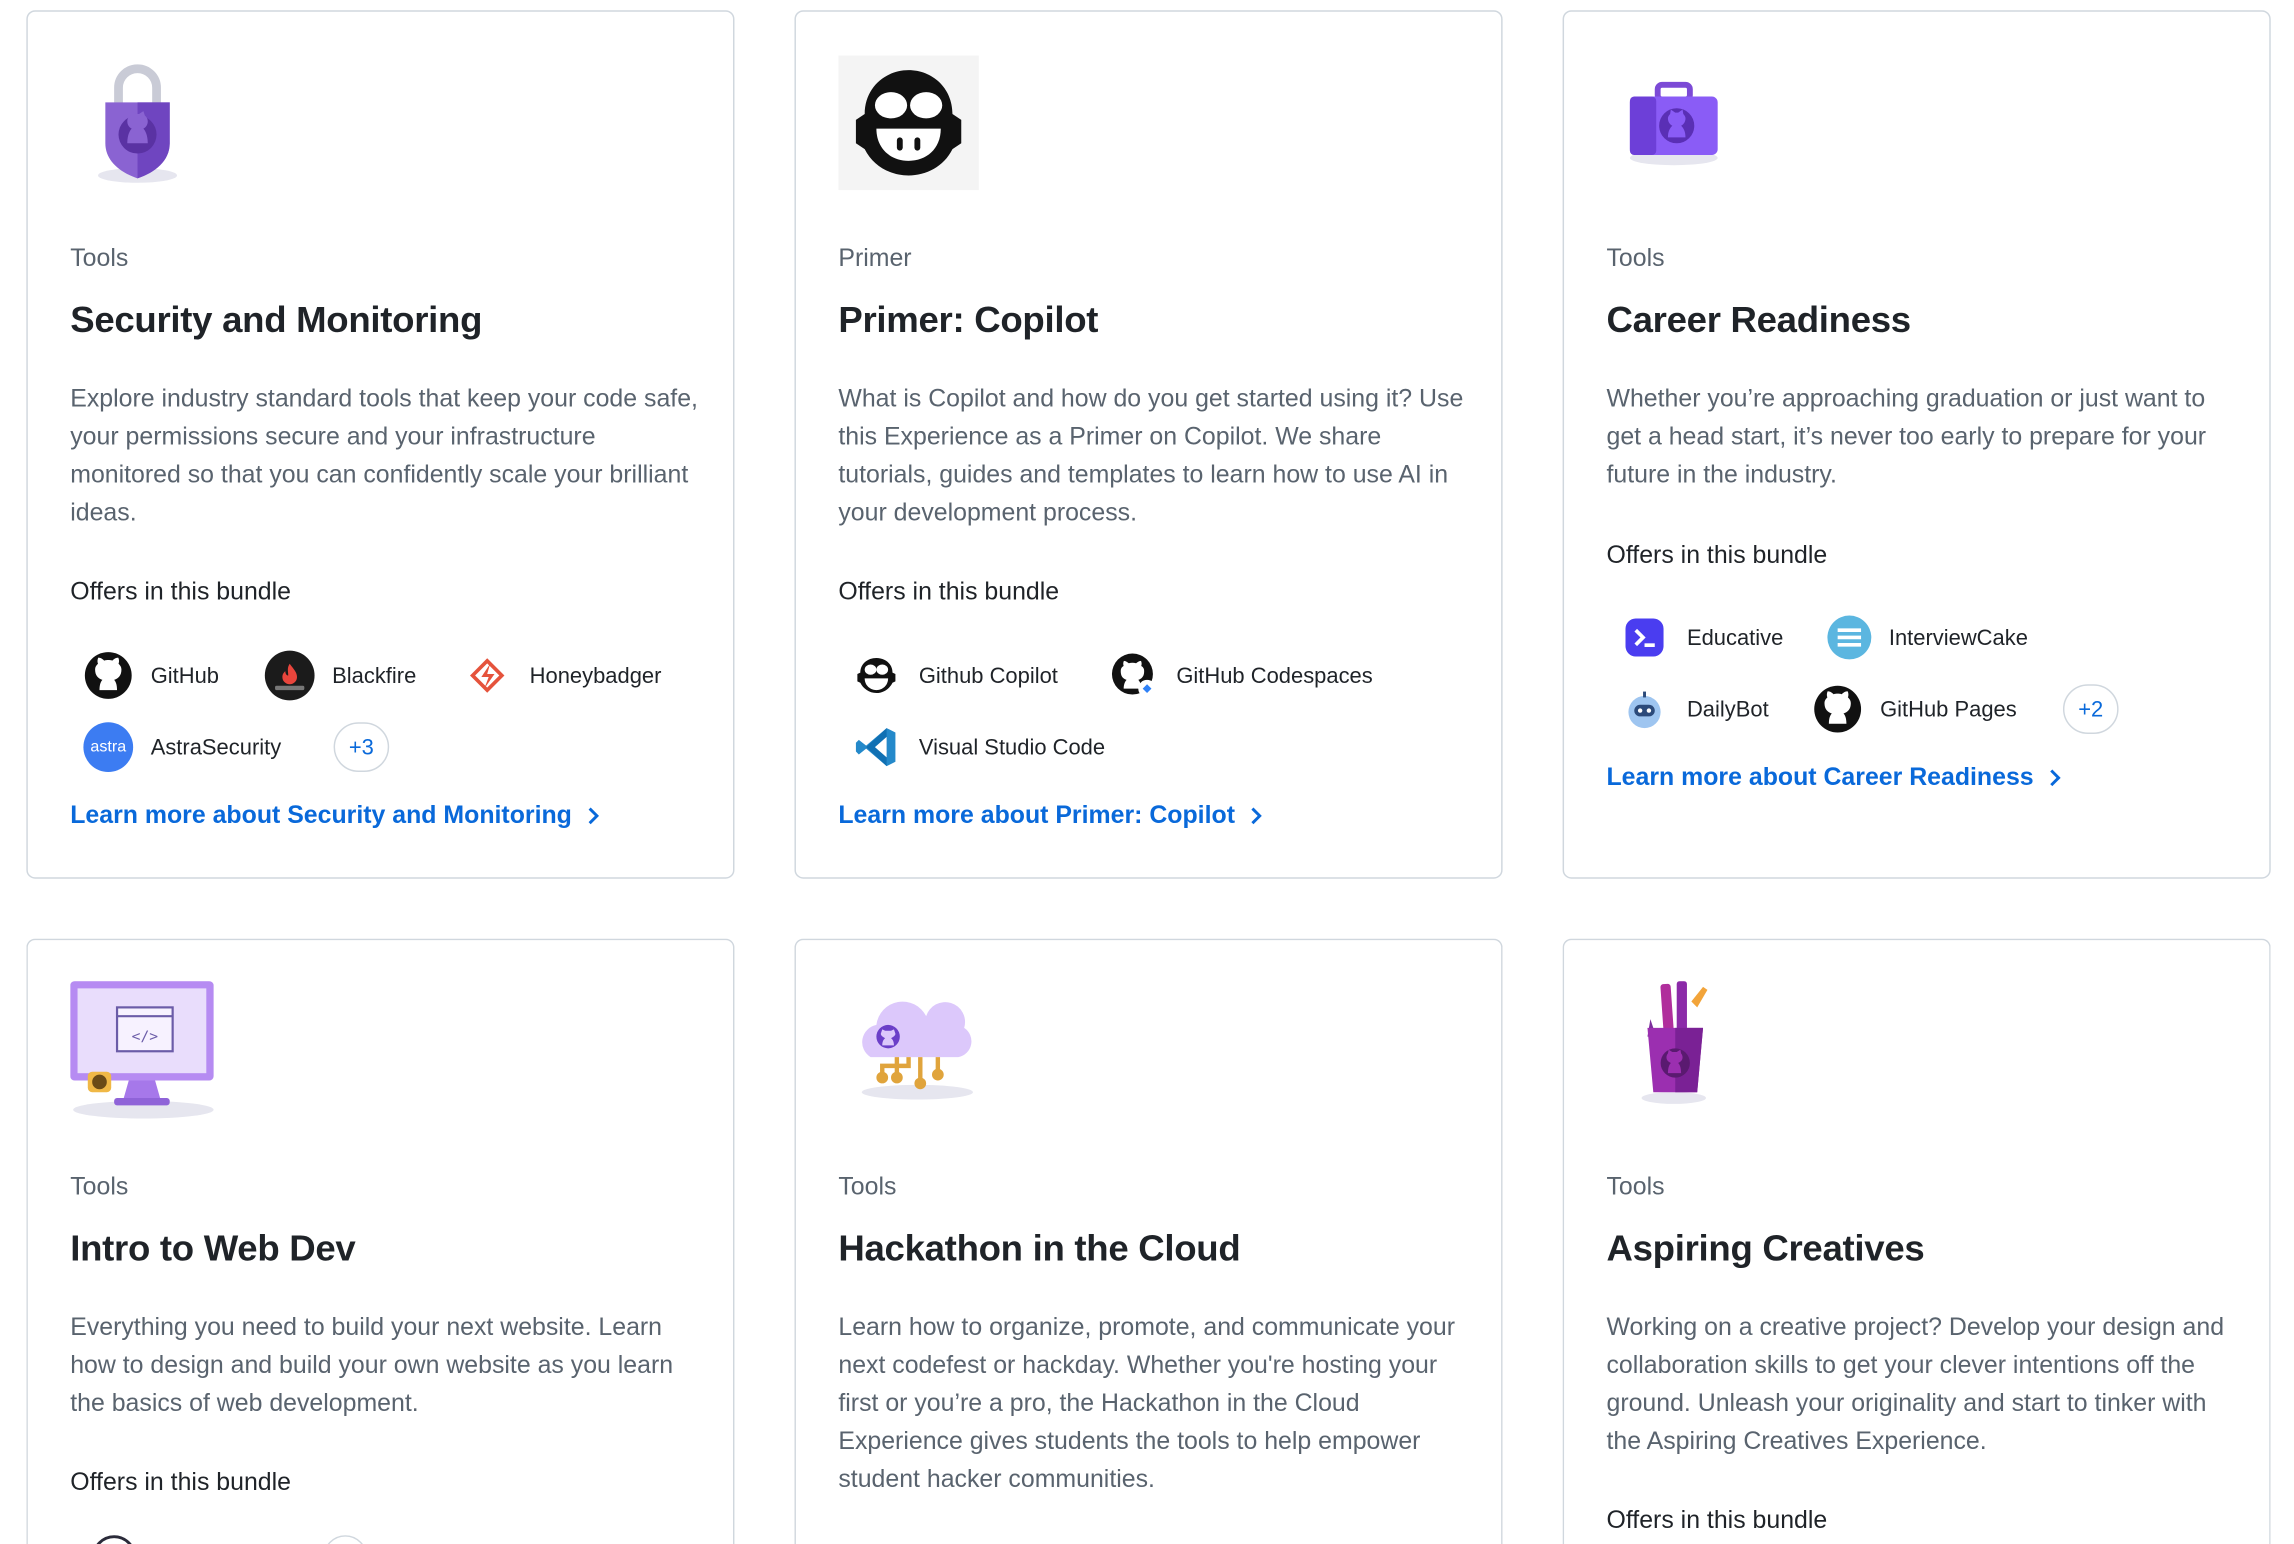 The height and width of the screenshot is (1544, 2294). I want to click on offer-interviewcake: InterviewCake, so click(1927, 638).